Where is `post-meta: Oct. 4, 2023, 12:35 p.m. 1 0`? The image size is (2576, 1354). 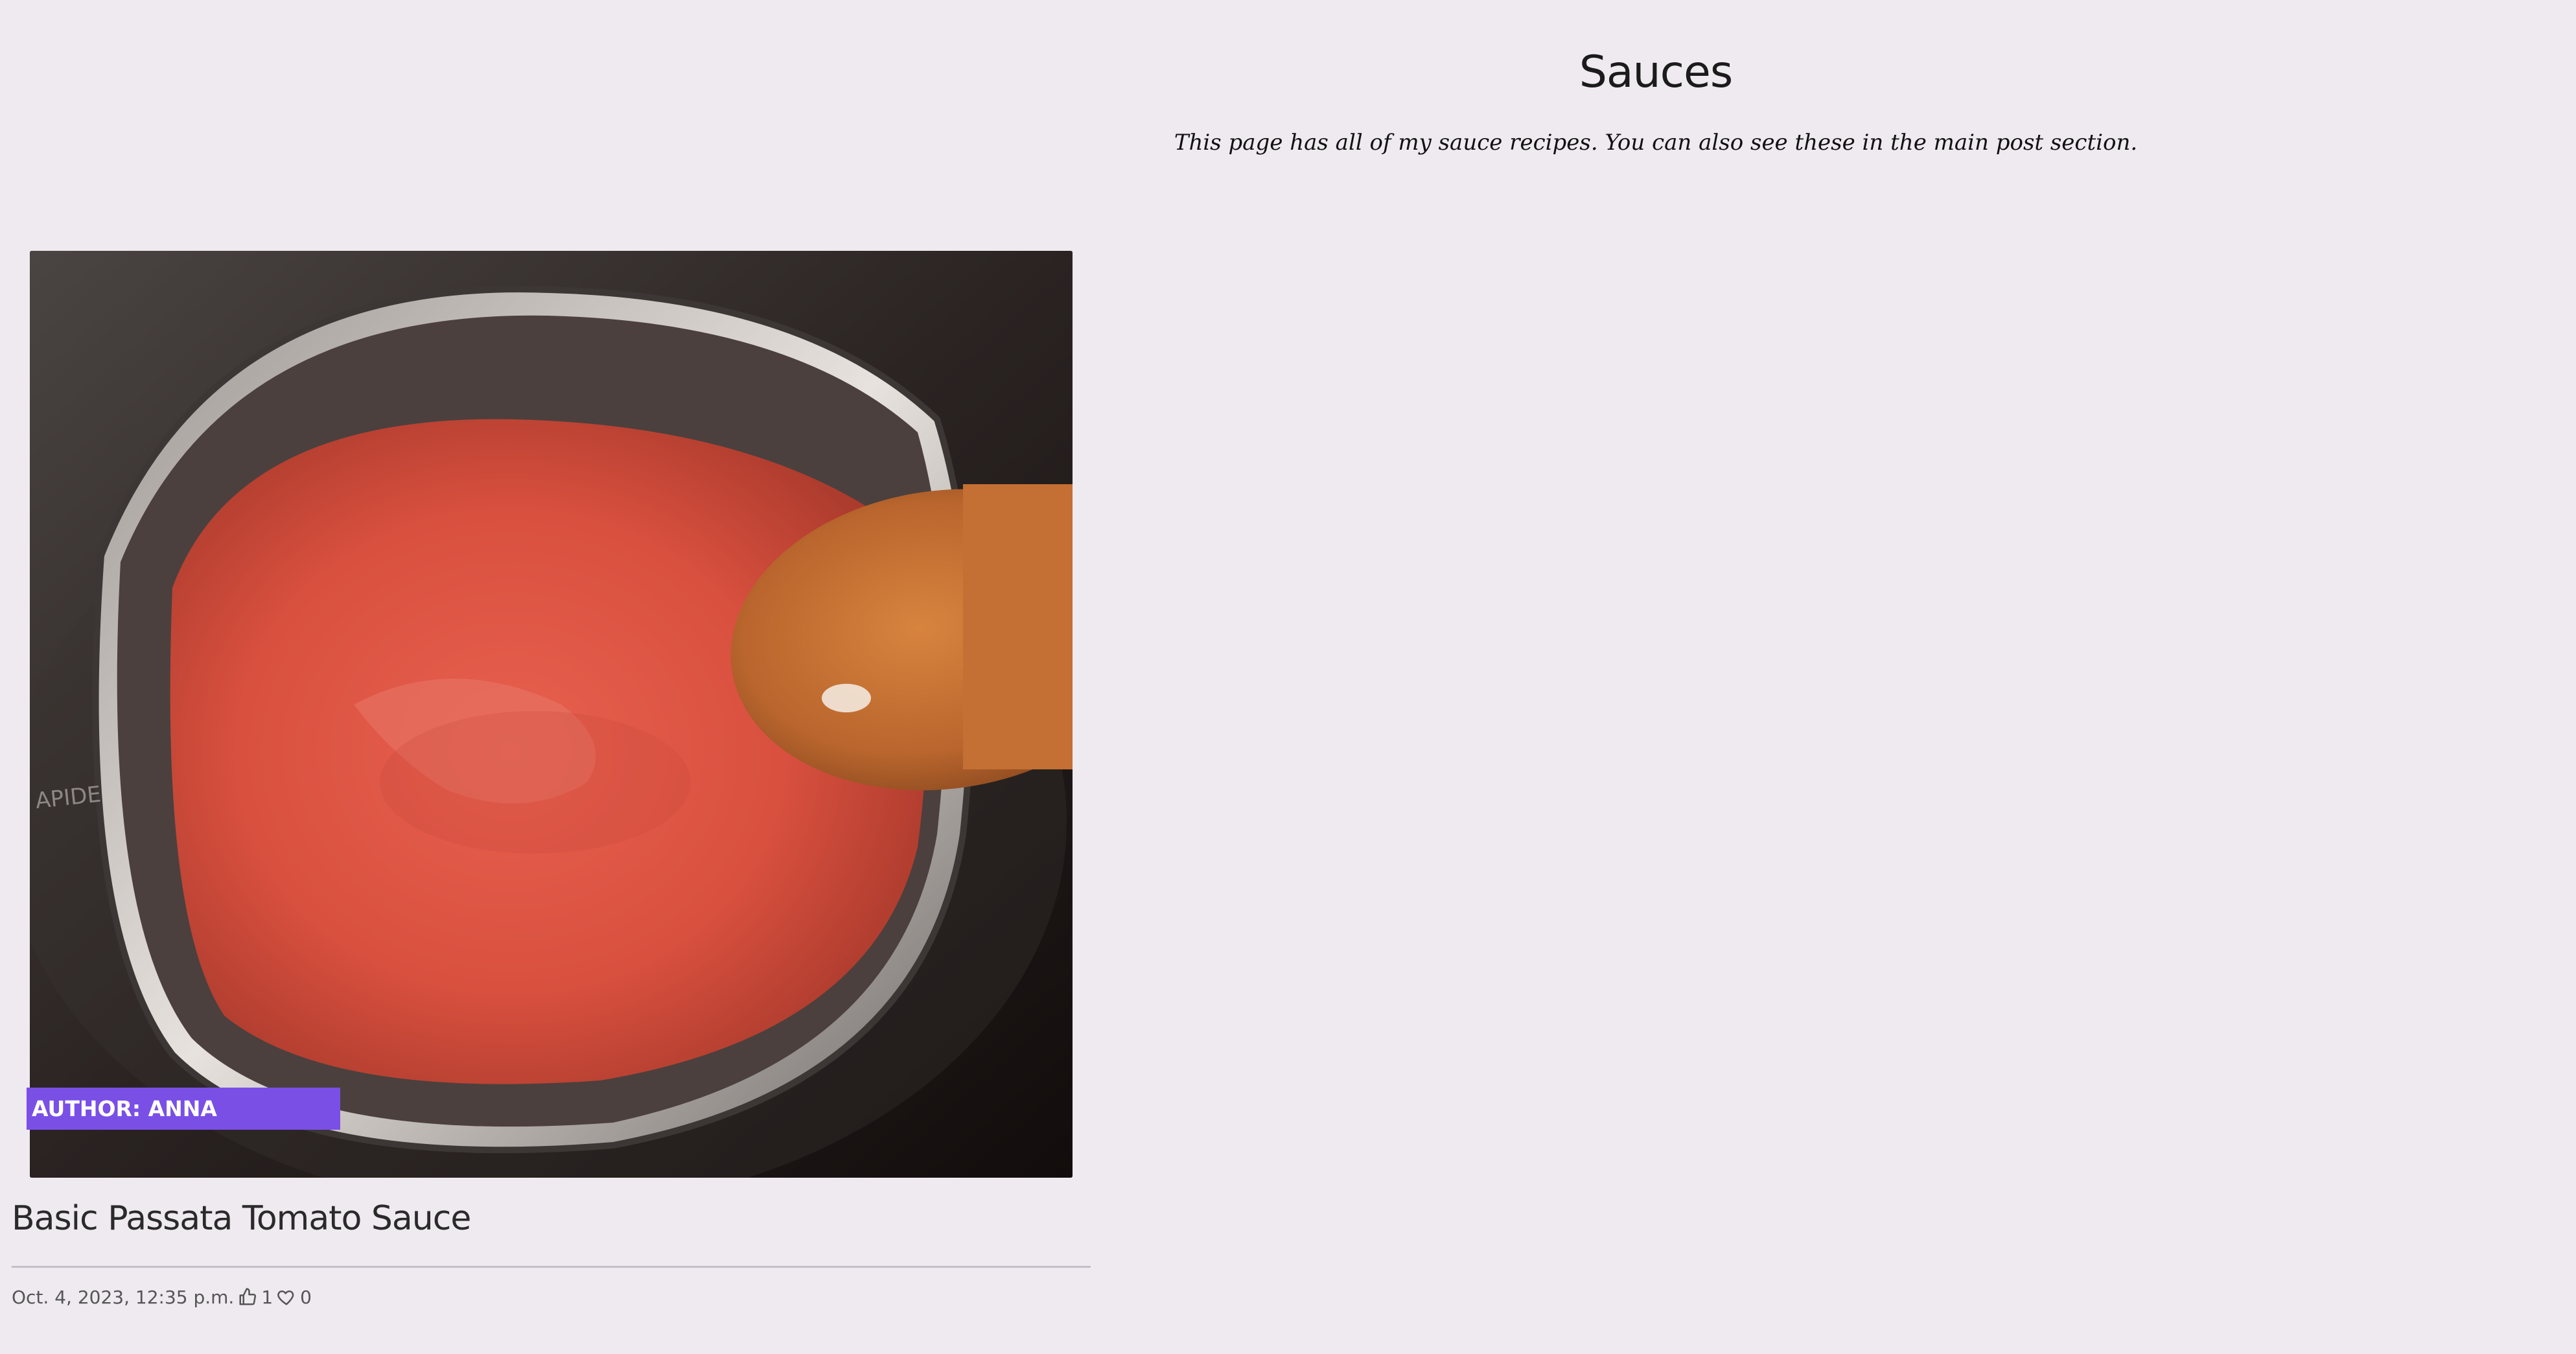
post-meta: Oct. 4, 2023, 12:35 p.m. 1 0 is located at coordinates (162, 1297).